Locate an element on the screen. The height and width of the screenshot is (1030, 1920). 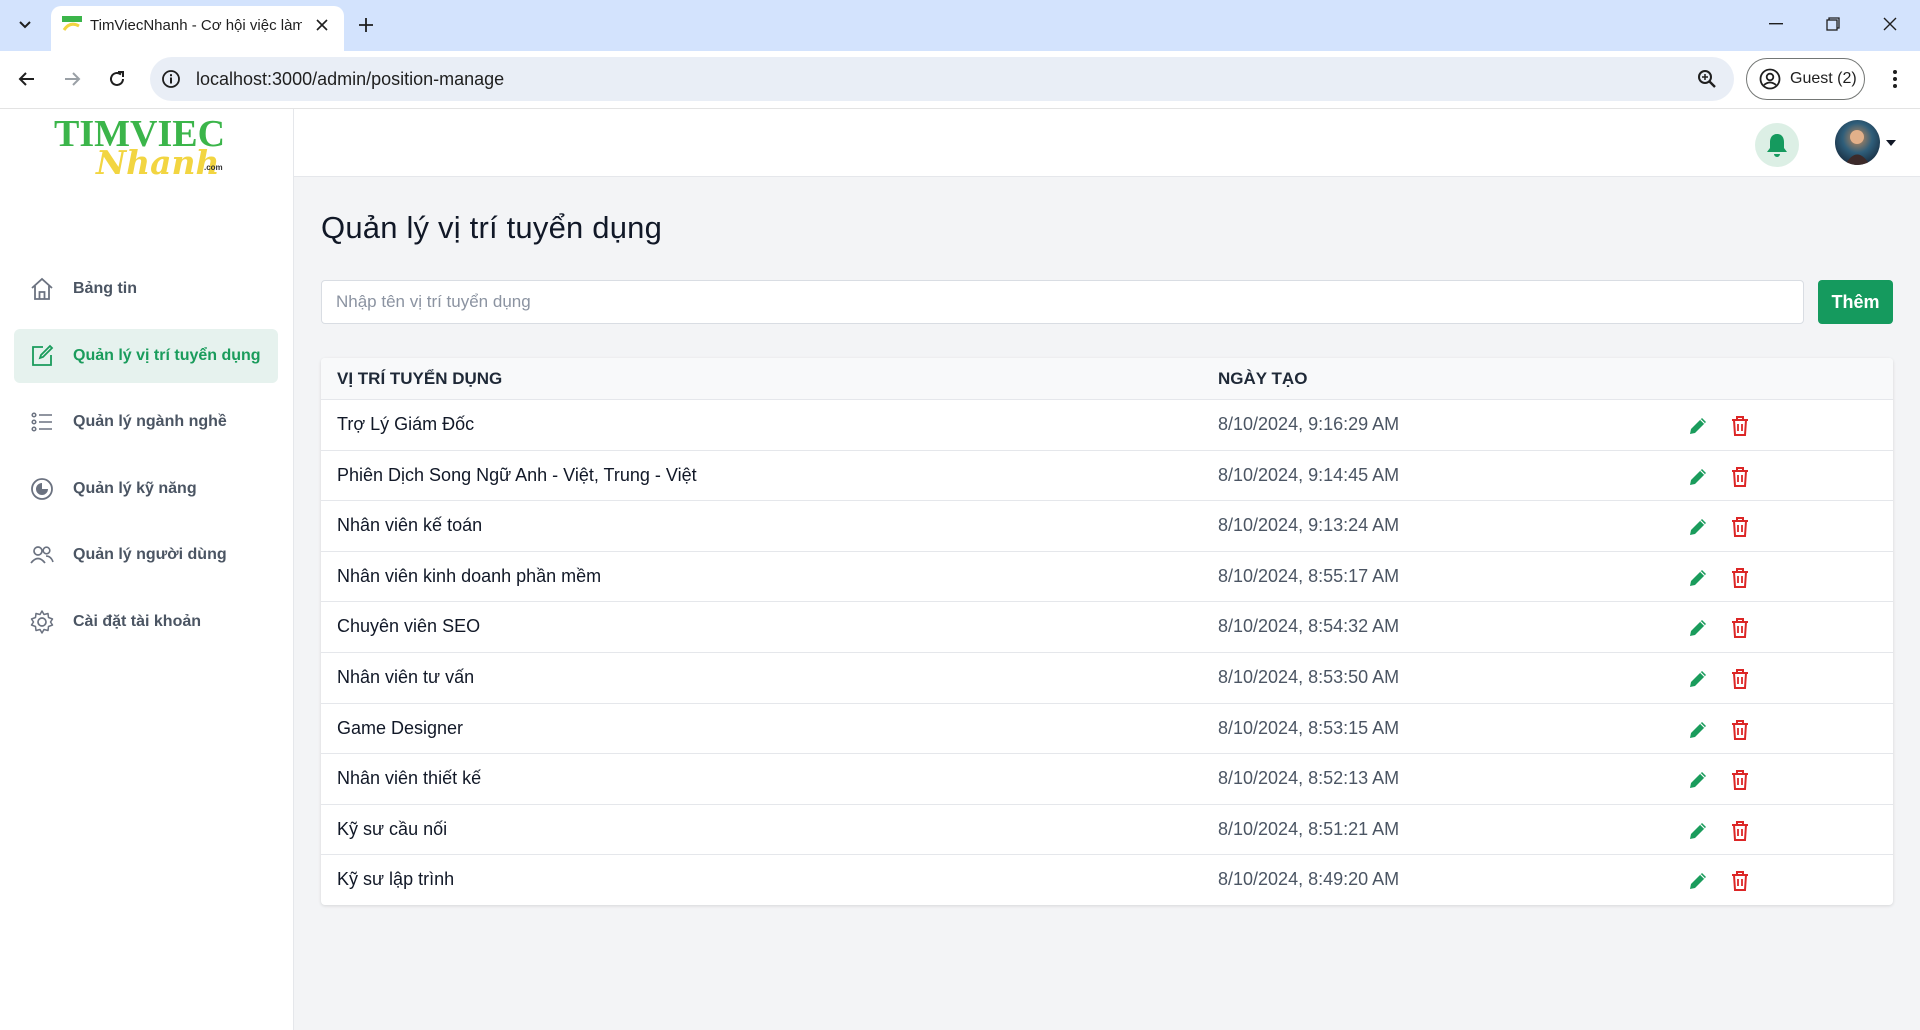
caret-down-icon is located at coordinates (1891, 143).